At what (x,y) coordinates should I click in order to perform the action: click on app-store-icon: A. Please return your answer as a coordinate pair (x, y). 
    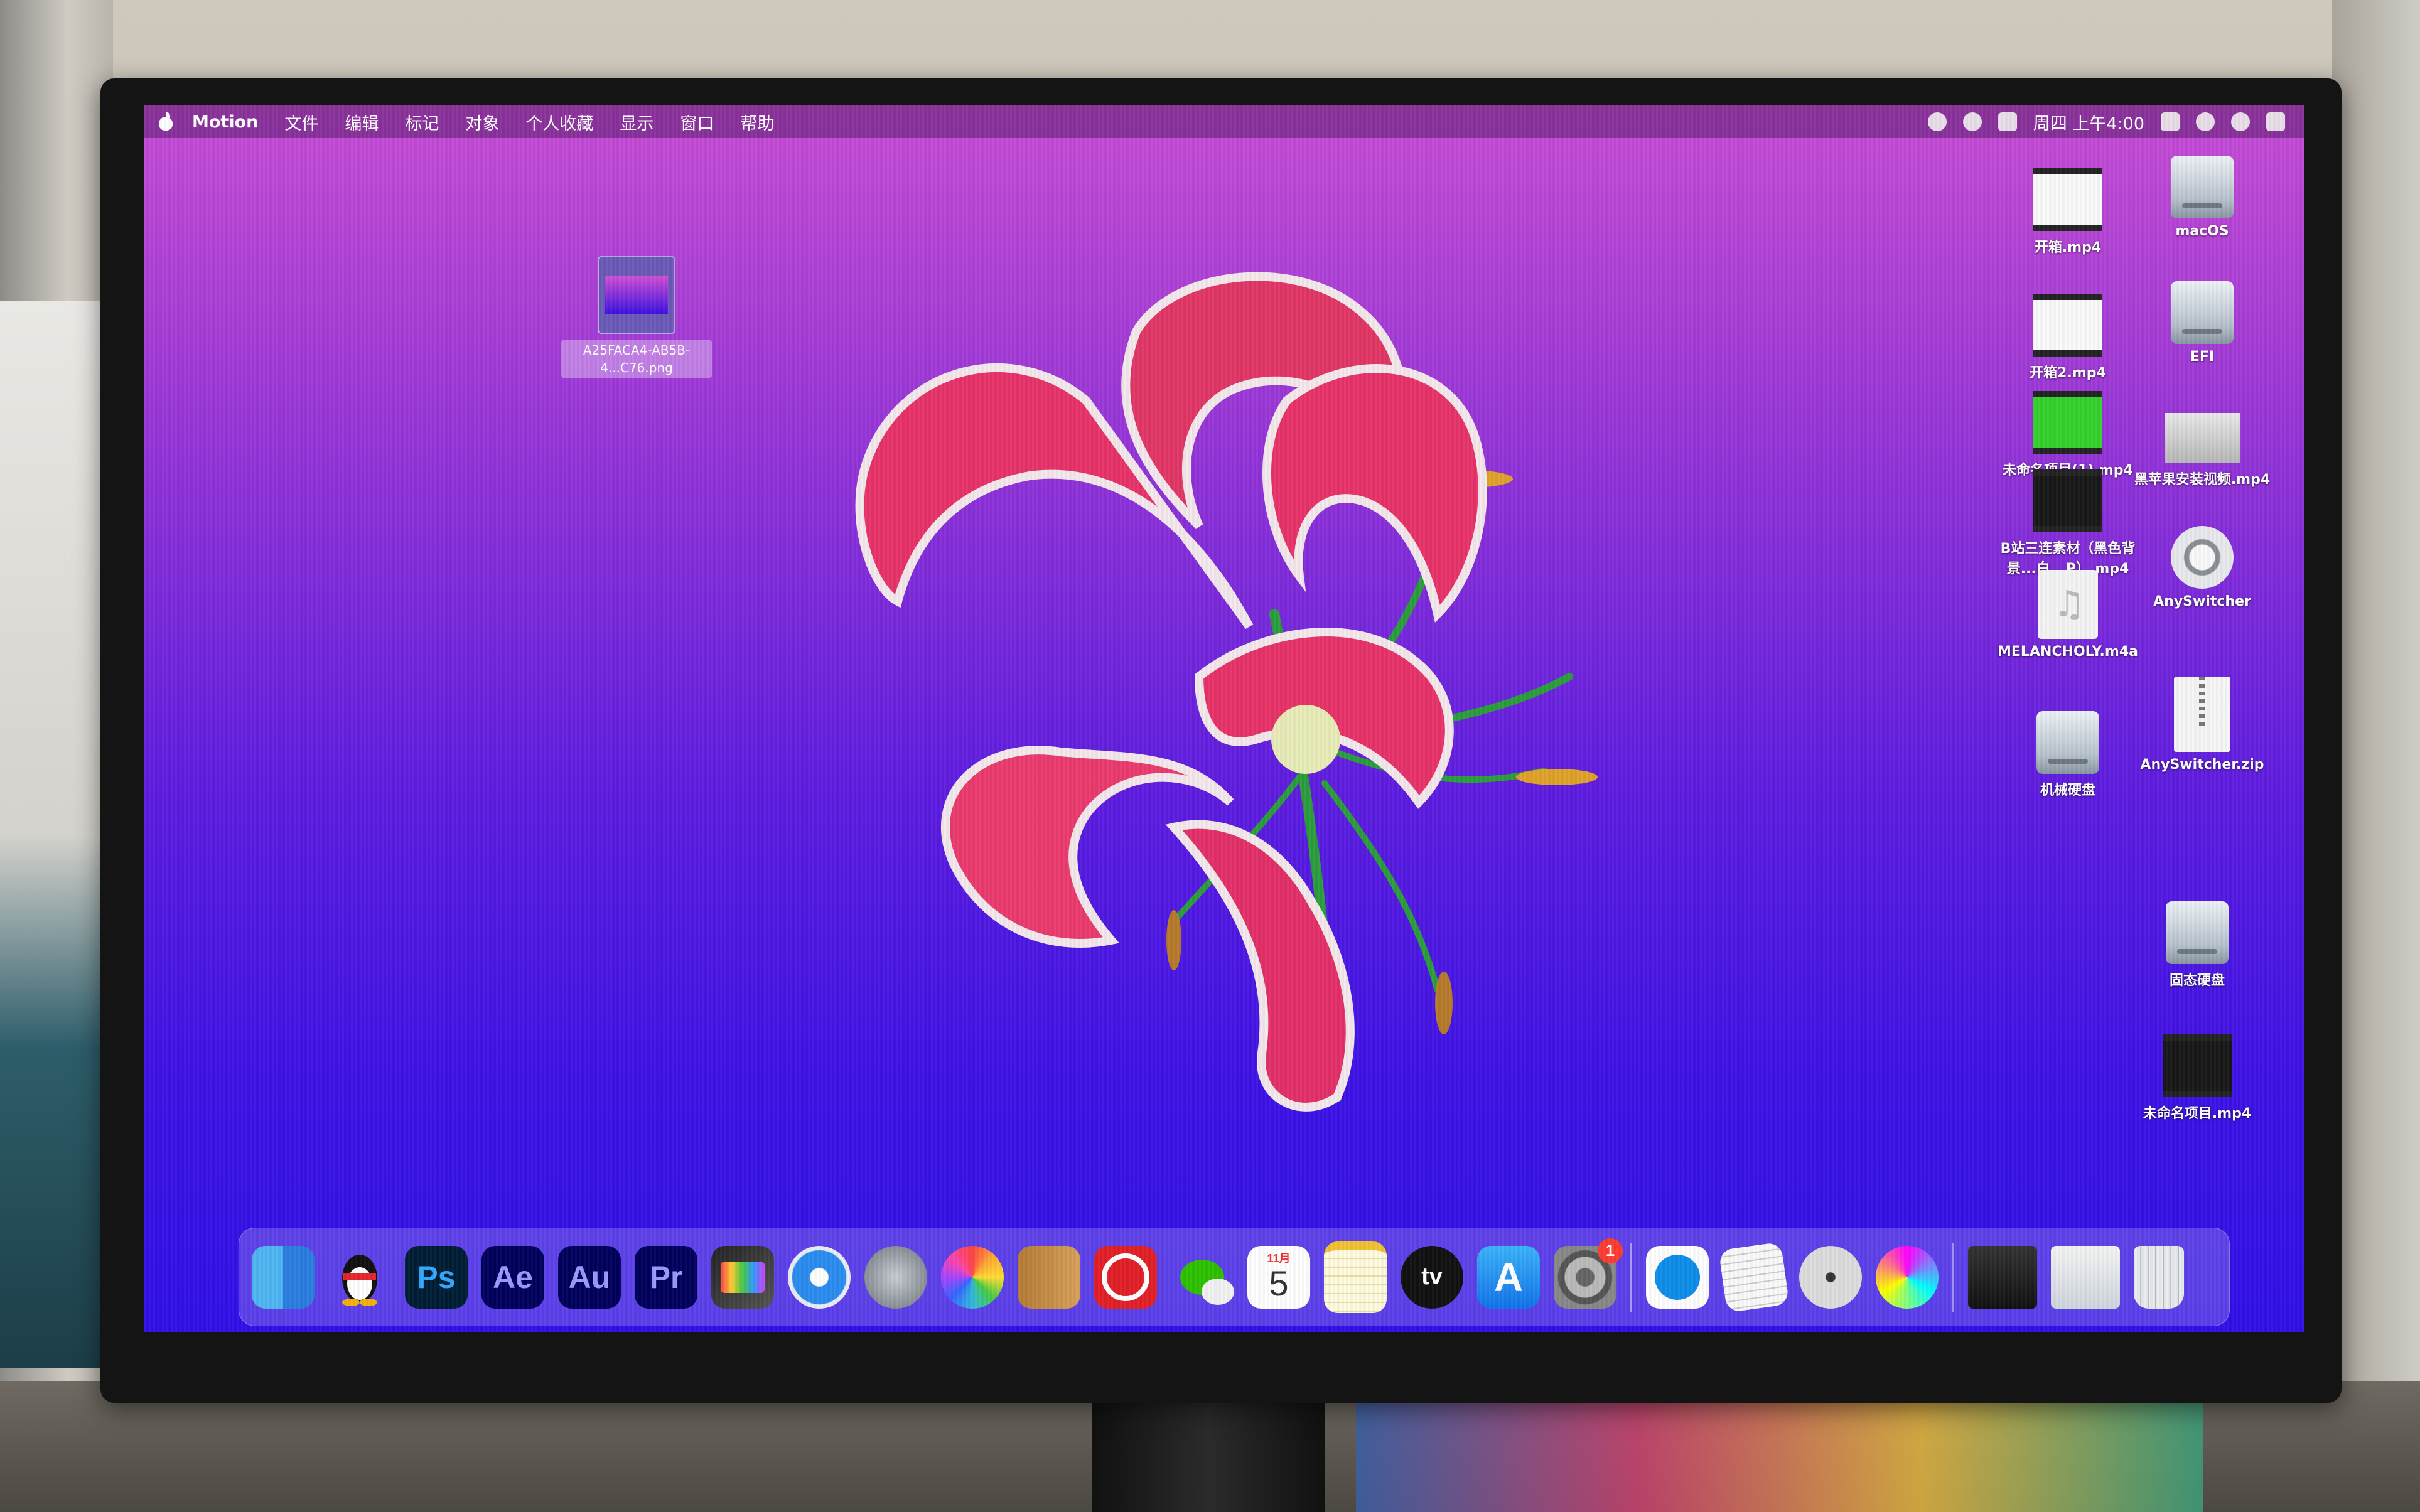
    Looking at the image, I should click on (1508, 1277).